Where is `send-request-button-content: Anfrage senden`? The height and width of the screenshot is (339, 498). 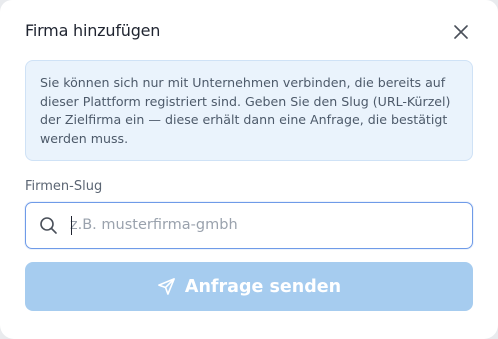
send-request-button-content: Anfrage senden is located at coordinates (249, 287).